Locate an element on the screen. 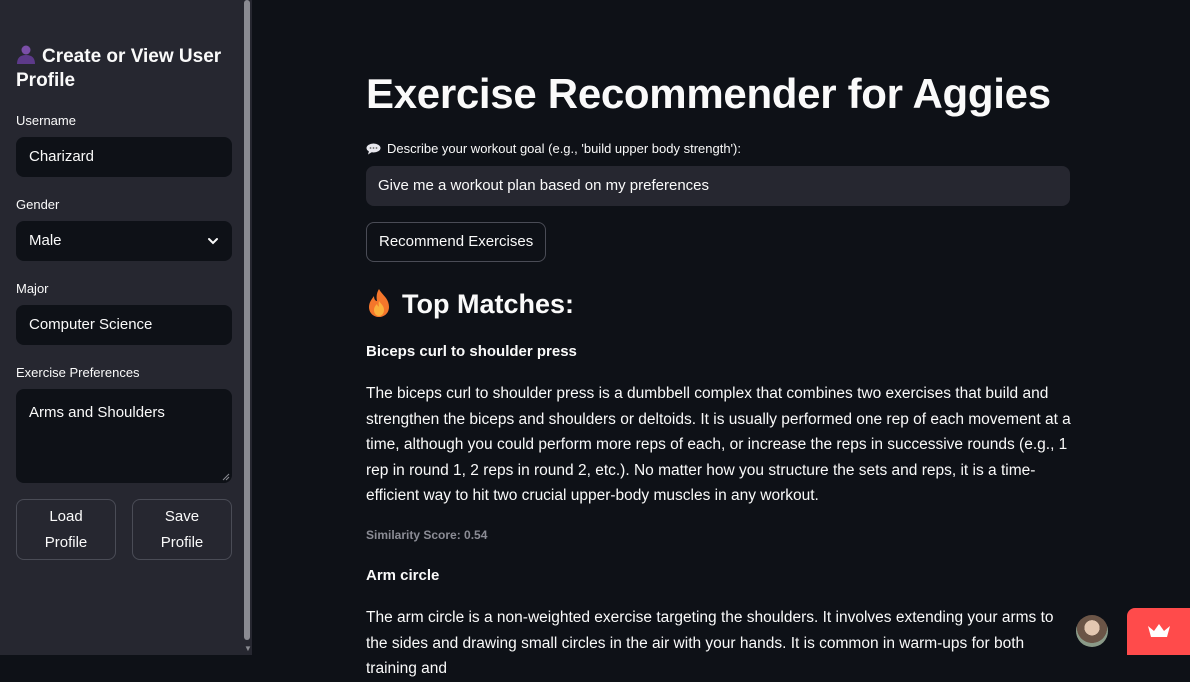 The width and height of the screenshot is (1190, 682). recommend-exercises-button: Recommend Exercises is located at coordinates (456, 242).